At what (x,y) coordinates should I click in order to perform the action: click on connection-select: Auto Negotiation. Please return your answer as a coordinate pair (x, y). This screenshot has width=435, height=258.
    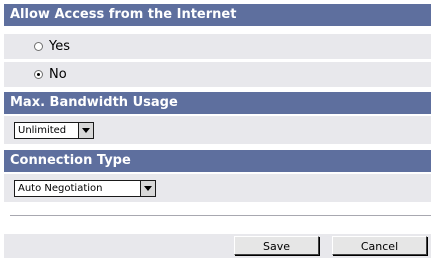
    Looking at the image, I should click on (85, 188).